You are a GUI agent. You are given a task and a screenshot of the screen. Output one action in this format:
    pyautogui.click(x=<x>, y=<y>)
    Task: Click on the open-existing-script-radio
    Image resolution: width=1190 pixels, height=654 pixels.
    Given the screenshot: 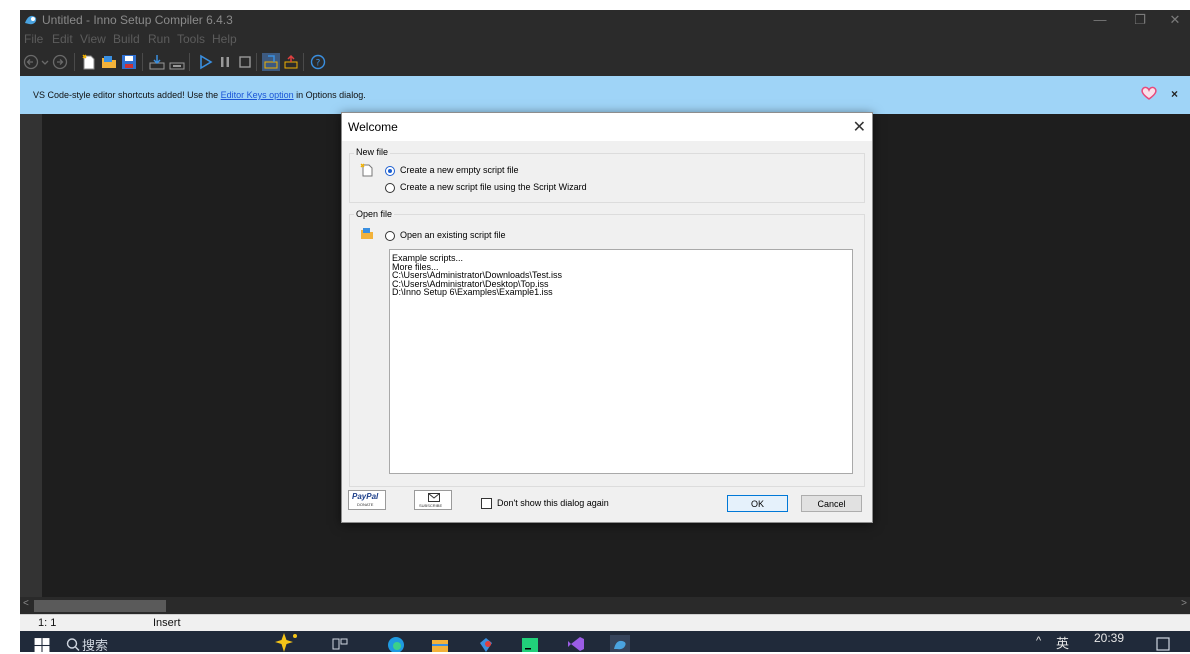 What is the action you would take?
    pyautogui.click(x=390, y=236)
    